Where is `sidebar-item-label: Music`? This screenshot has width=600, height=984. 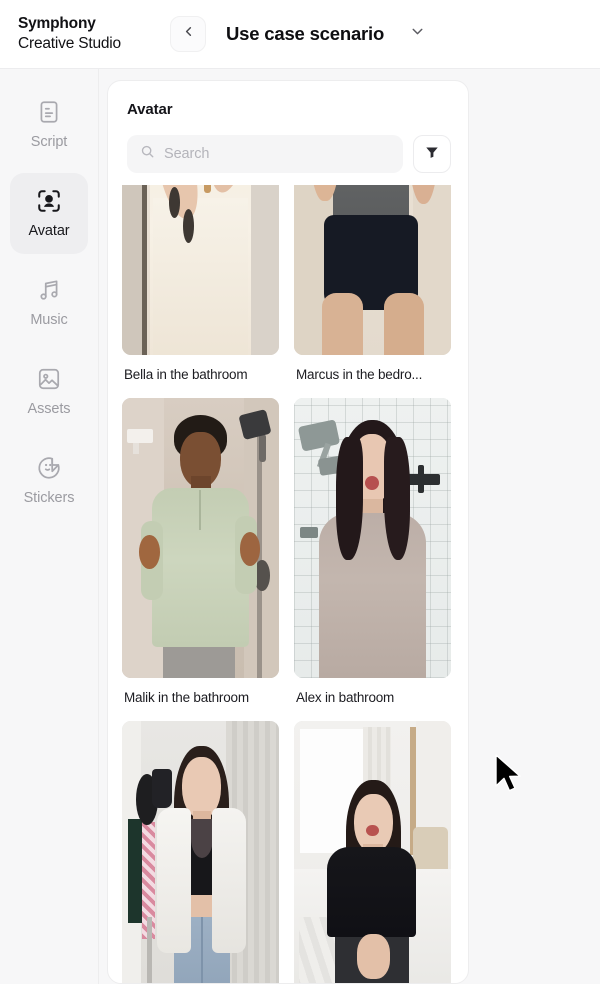
sidebar-item-label: Music is located at coordinates (49, 320).